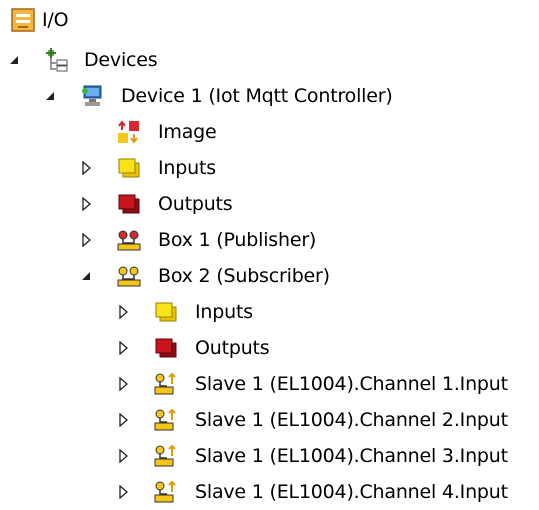 Image resolution: width=539 pixels, height=510 pixels. What do you see at coordinates (23, 20) in the screenshot?
I see `io-folder-icon` at bounding box center [23, 20].